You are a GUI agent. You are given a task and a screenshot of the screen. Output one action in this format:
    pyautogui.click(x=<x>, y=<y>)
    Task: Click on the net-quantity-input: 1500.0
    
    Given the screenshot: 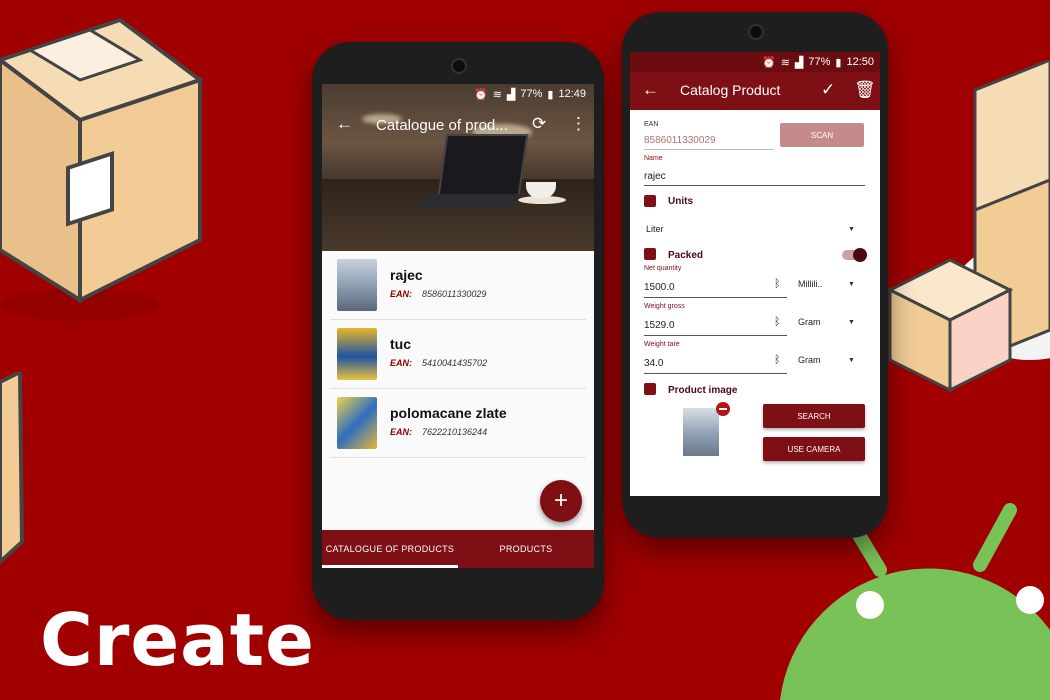 What is the action you would take?
    pyautogui.click(x=659, y=287)
    